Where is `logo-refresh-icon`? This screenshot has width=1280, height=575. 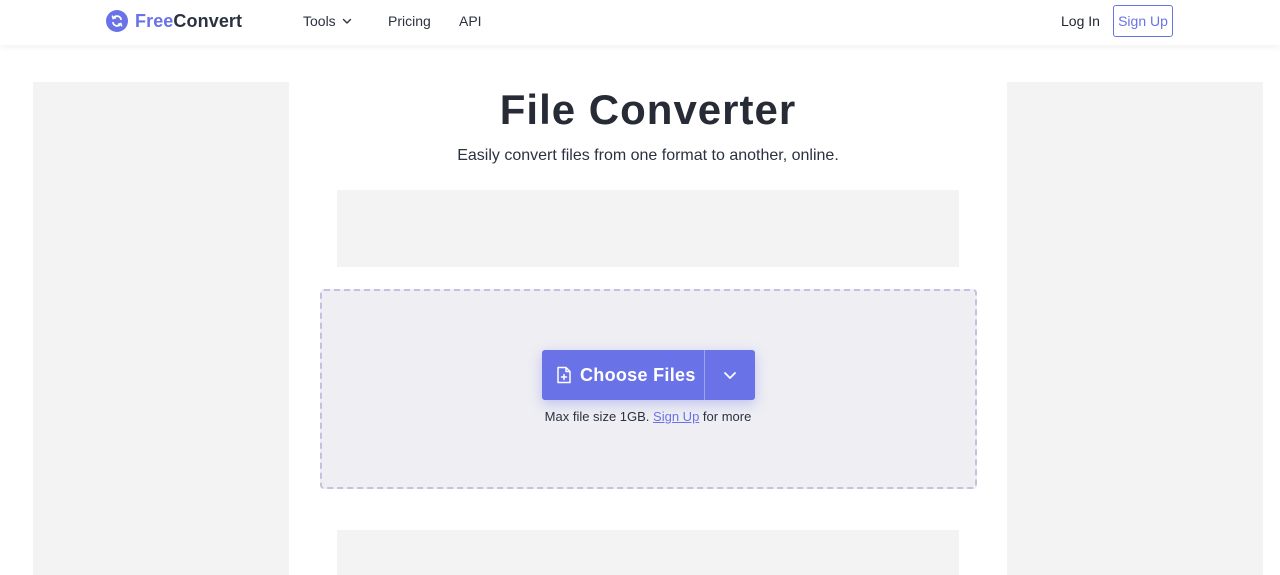 logo-refresh-icon is located at coordinates (117, 21).